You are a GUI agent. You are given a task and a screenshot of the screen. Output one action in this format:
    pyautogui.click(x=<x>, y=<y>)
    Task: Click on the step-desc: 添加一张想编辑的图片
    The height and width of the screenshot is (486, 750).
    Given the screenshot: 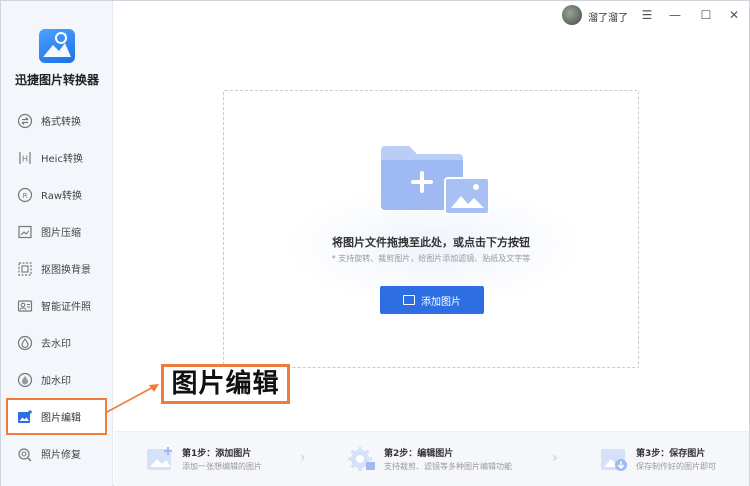 What is the action you would take?
    pyautogui.click(x=222, y=466)
    